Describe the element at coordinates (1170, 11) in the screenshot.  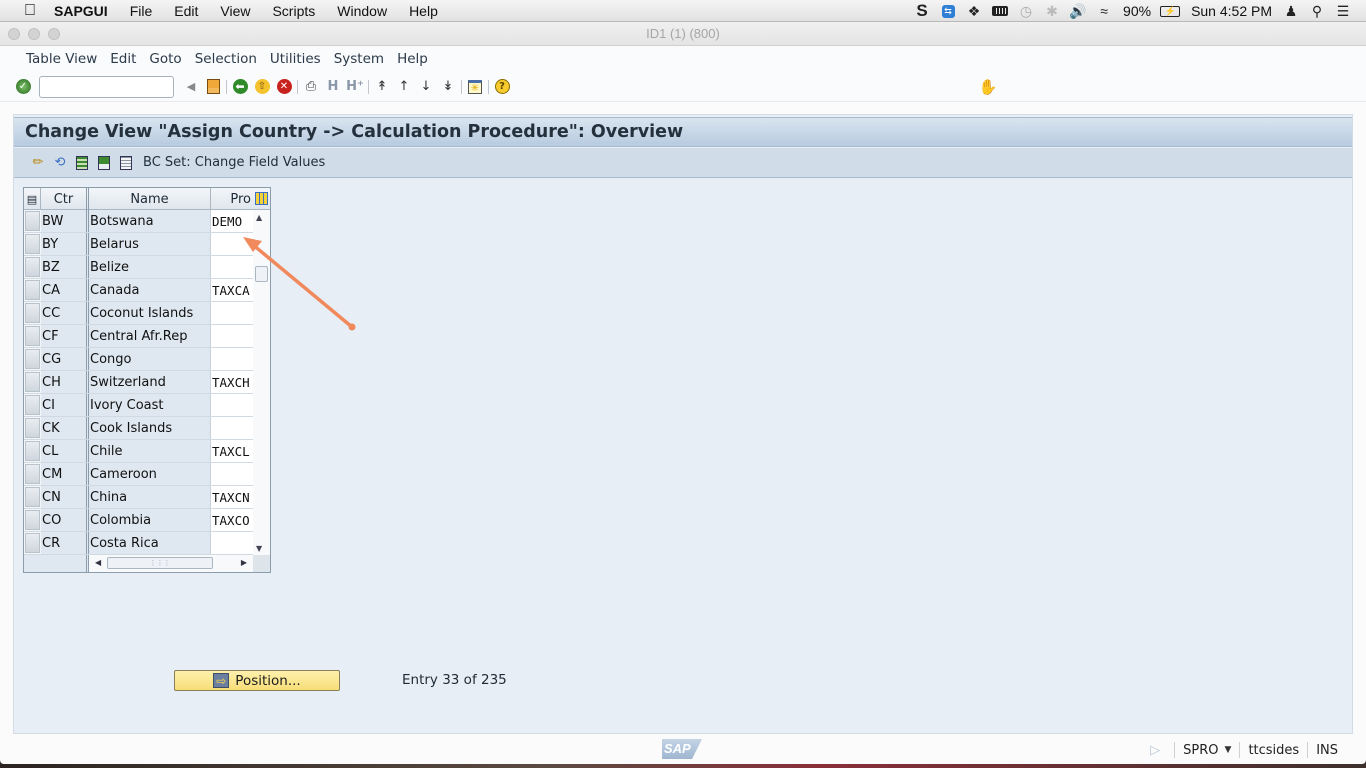
I see `battery-charging-icon: ⚡` at that location.